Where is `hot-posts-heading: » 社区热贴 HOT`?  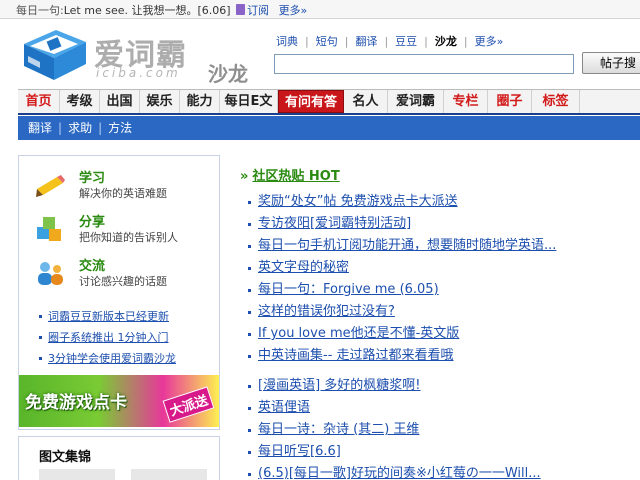
hot-posts-heading: » 社区热贴 HOT is located at coordinates (290, 174).